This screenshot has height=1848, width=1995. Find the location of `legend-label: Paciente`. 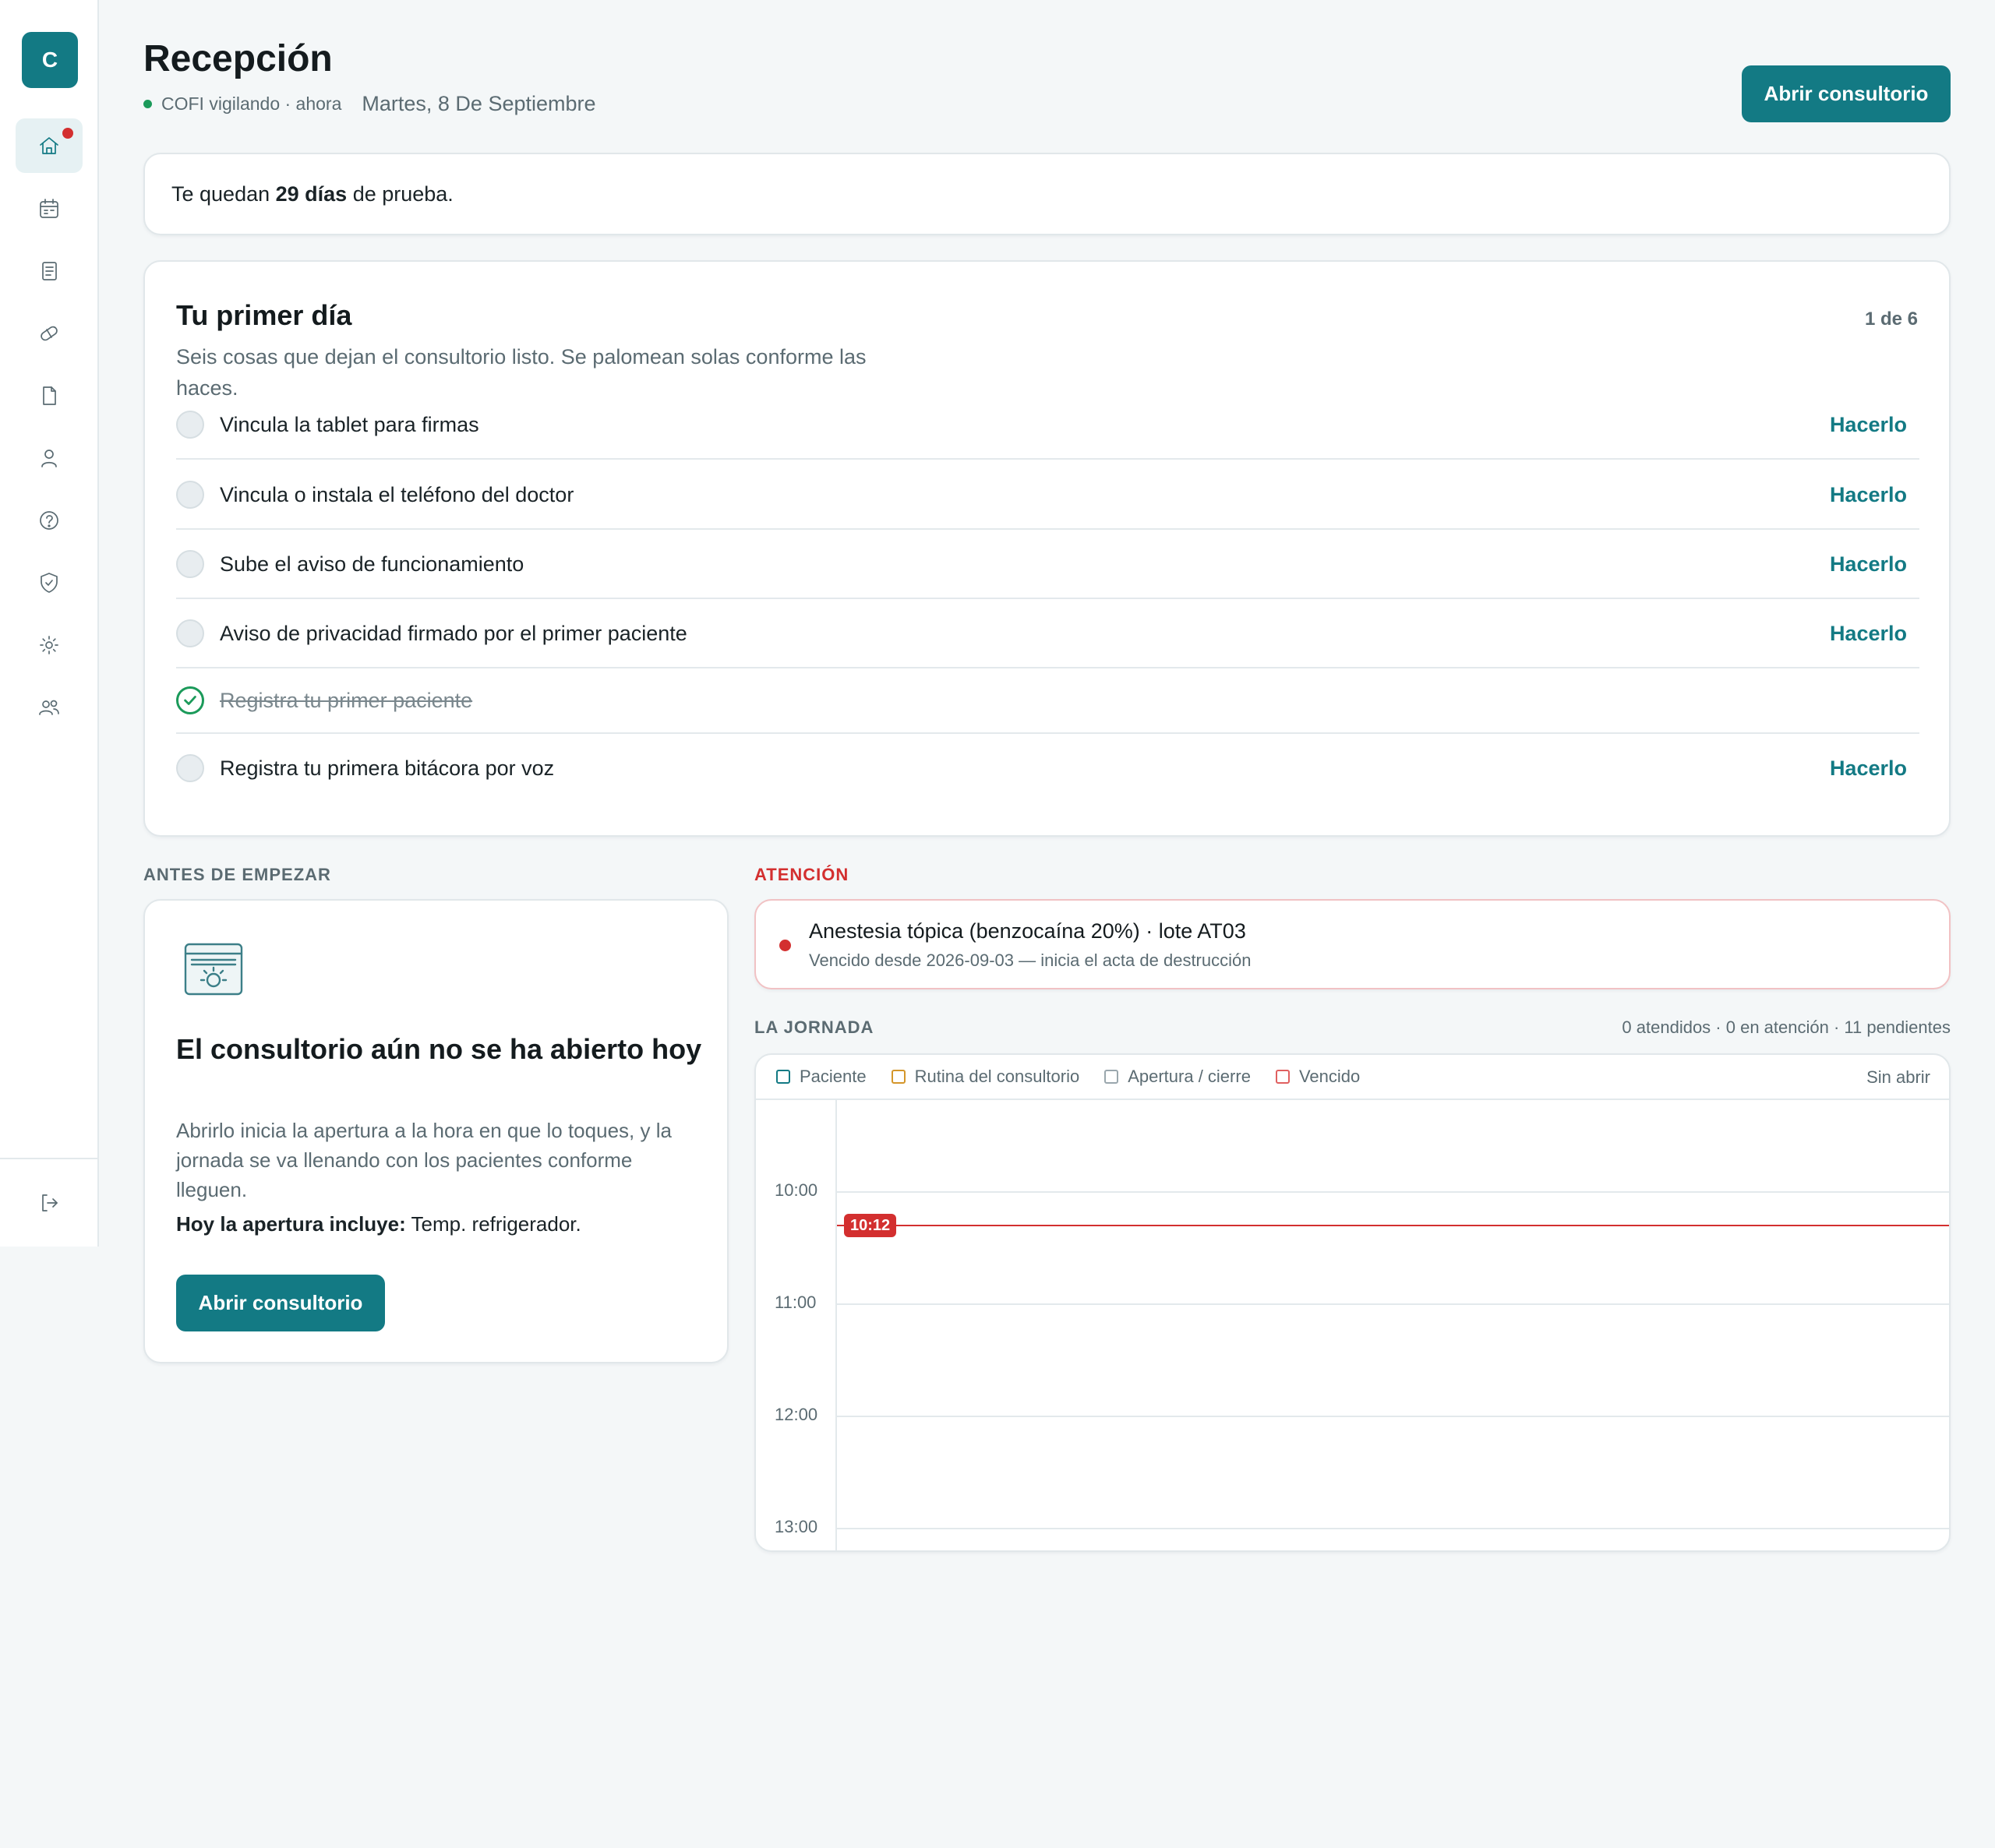

legend-label: Paciente is located at coordinates (833, 1076).